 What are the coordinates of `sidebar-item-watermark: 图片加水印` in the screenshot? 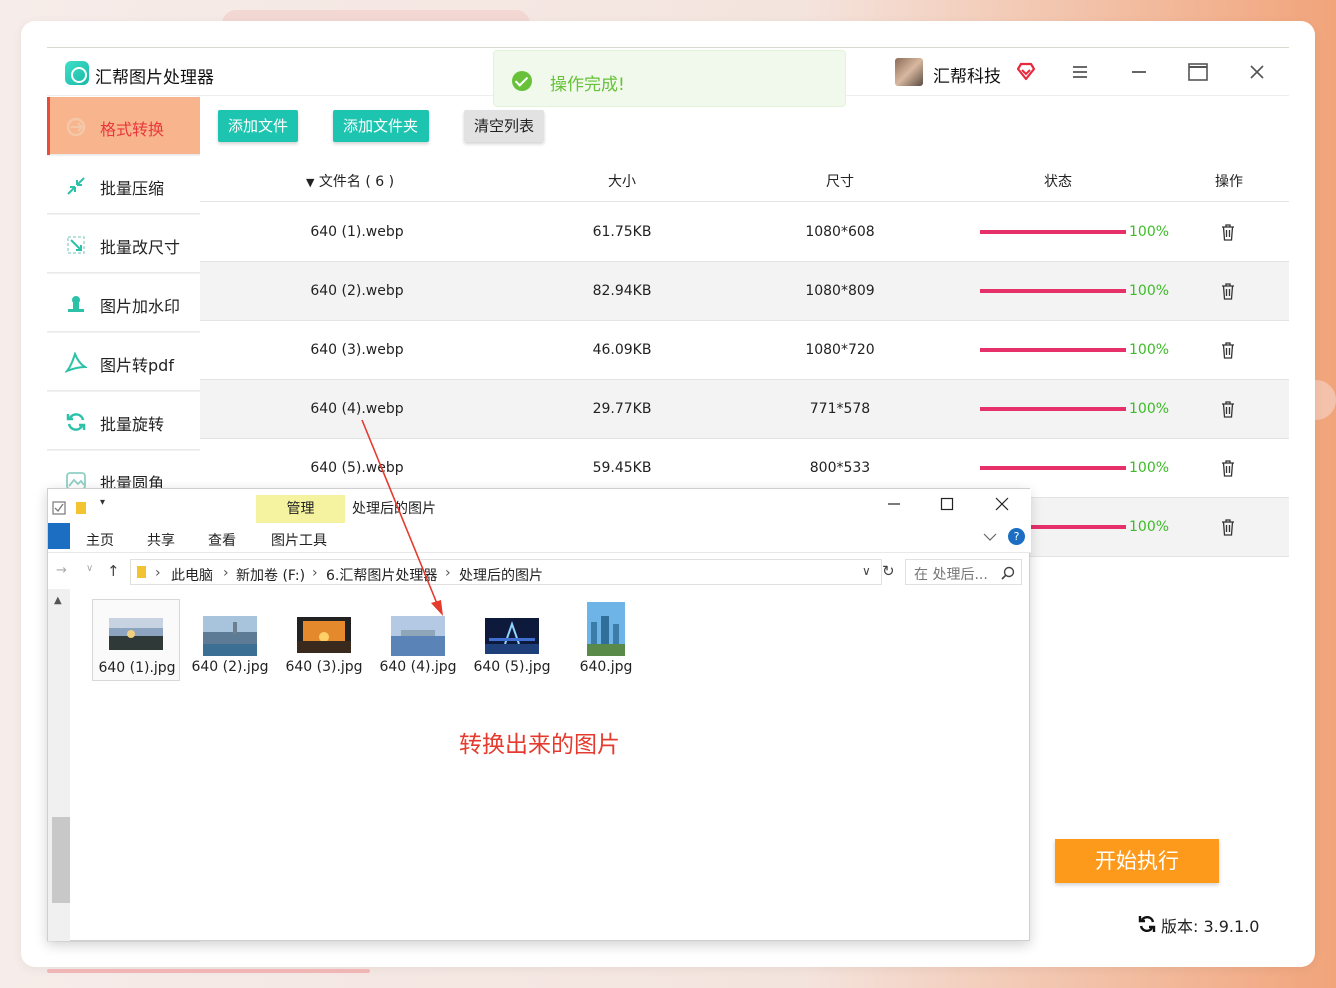 It's located at (123, 303).